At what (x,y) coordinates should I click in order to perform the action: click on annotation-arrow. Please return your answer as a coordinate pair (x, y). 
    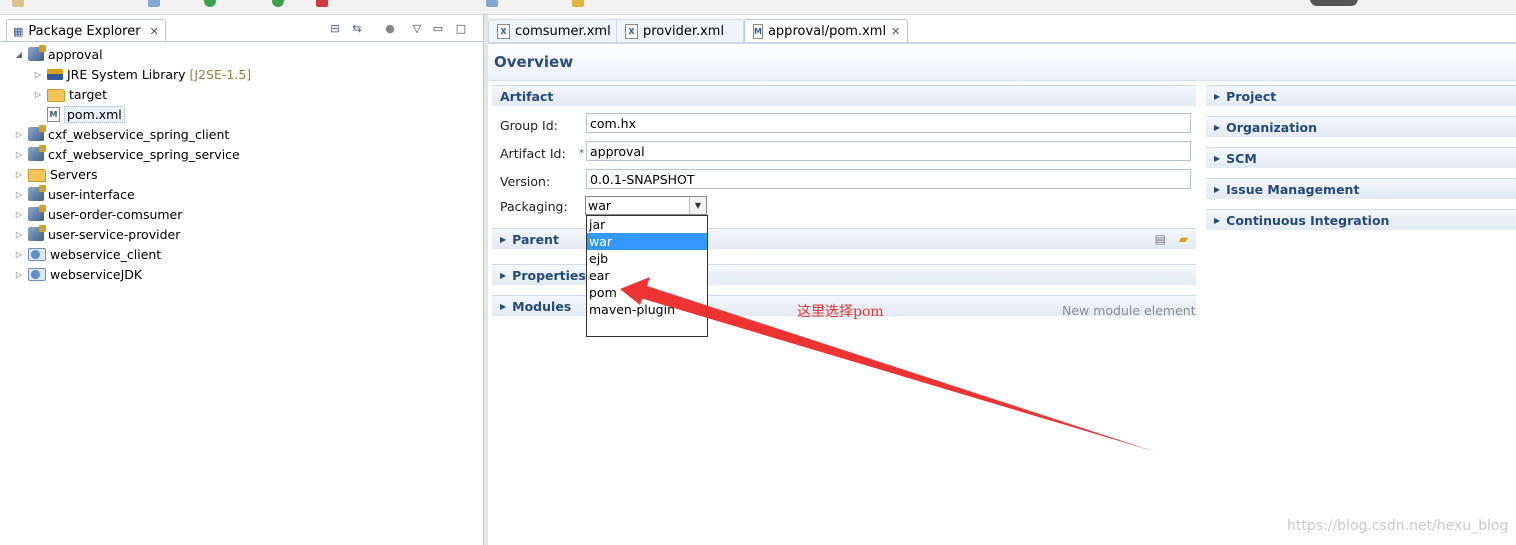
    Looking at the image, I should click on (888, 364).